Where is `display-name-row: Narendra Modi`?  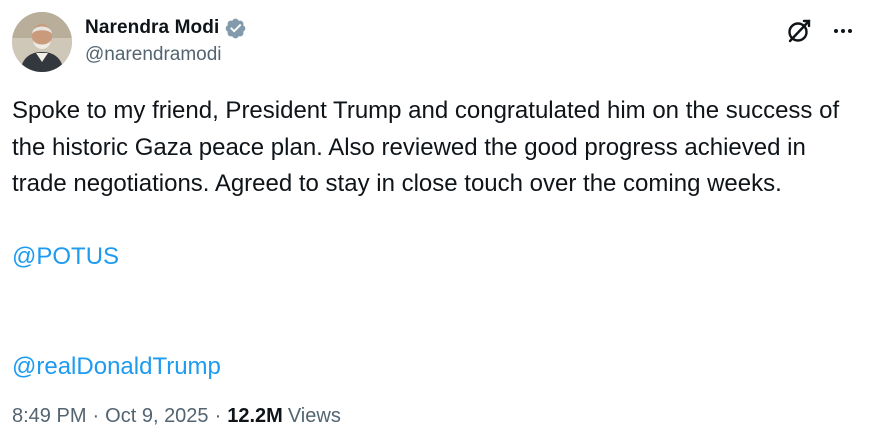
display-name-row: Narendra Modi is located at coordinates (166, 28).